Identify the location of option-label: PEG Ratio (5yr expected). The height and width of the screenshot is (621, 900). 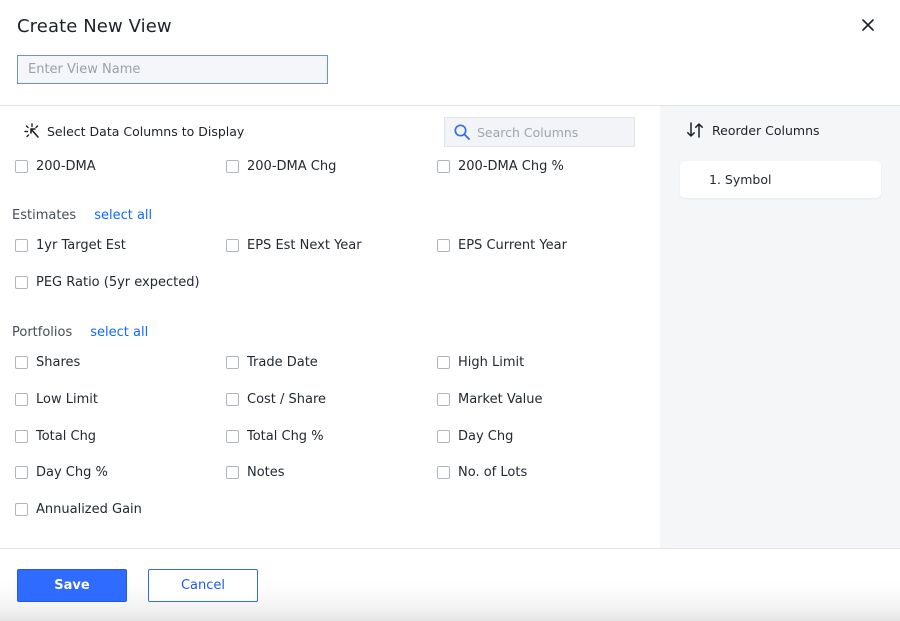
(118, 282).